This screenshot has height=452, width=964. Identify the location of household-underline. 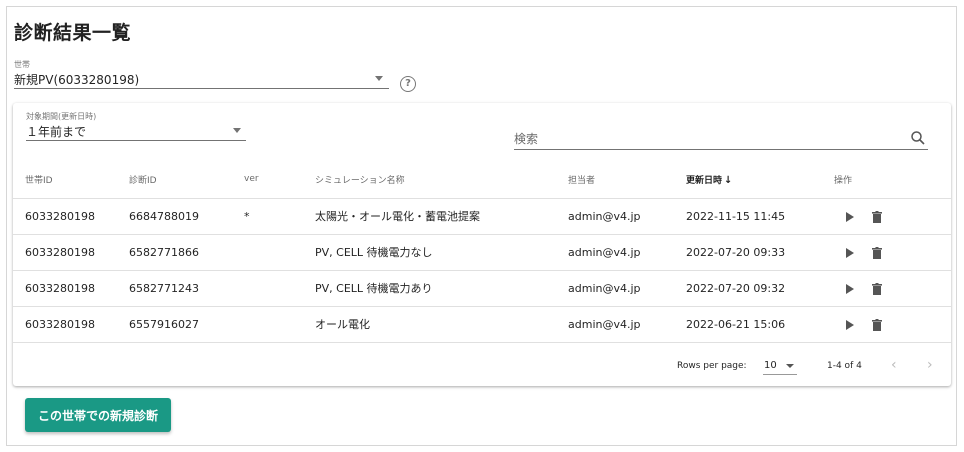
(201, 88).